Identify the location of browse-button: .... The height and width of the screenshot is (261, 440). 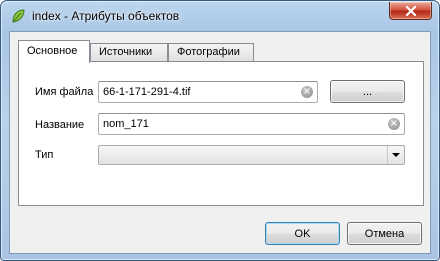
(367, 91).